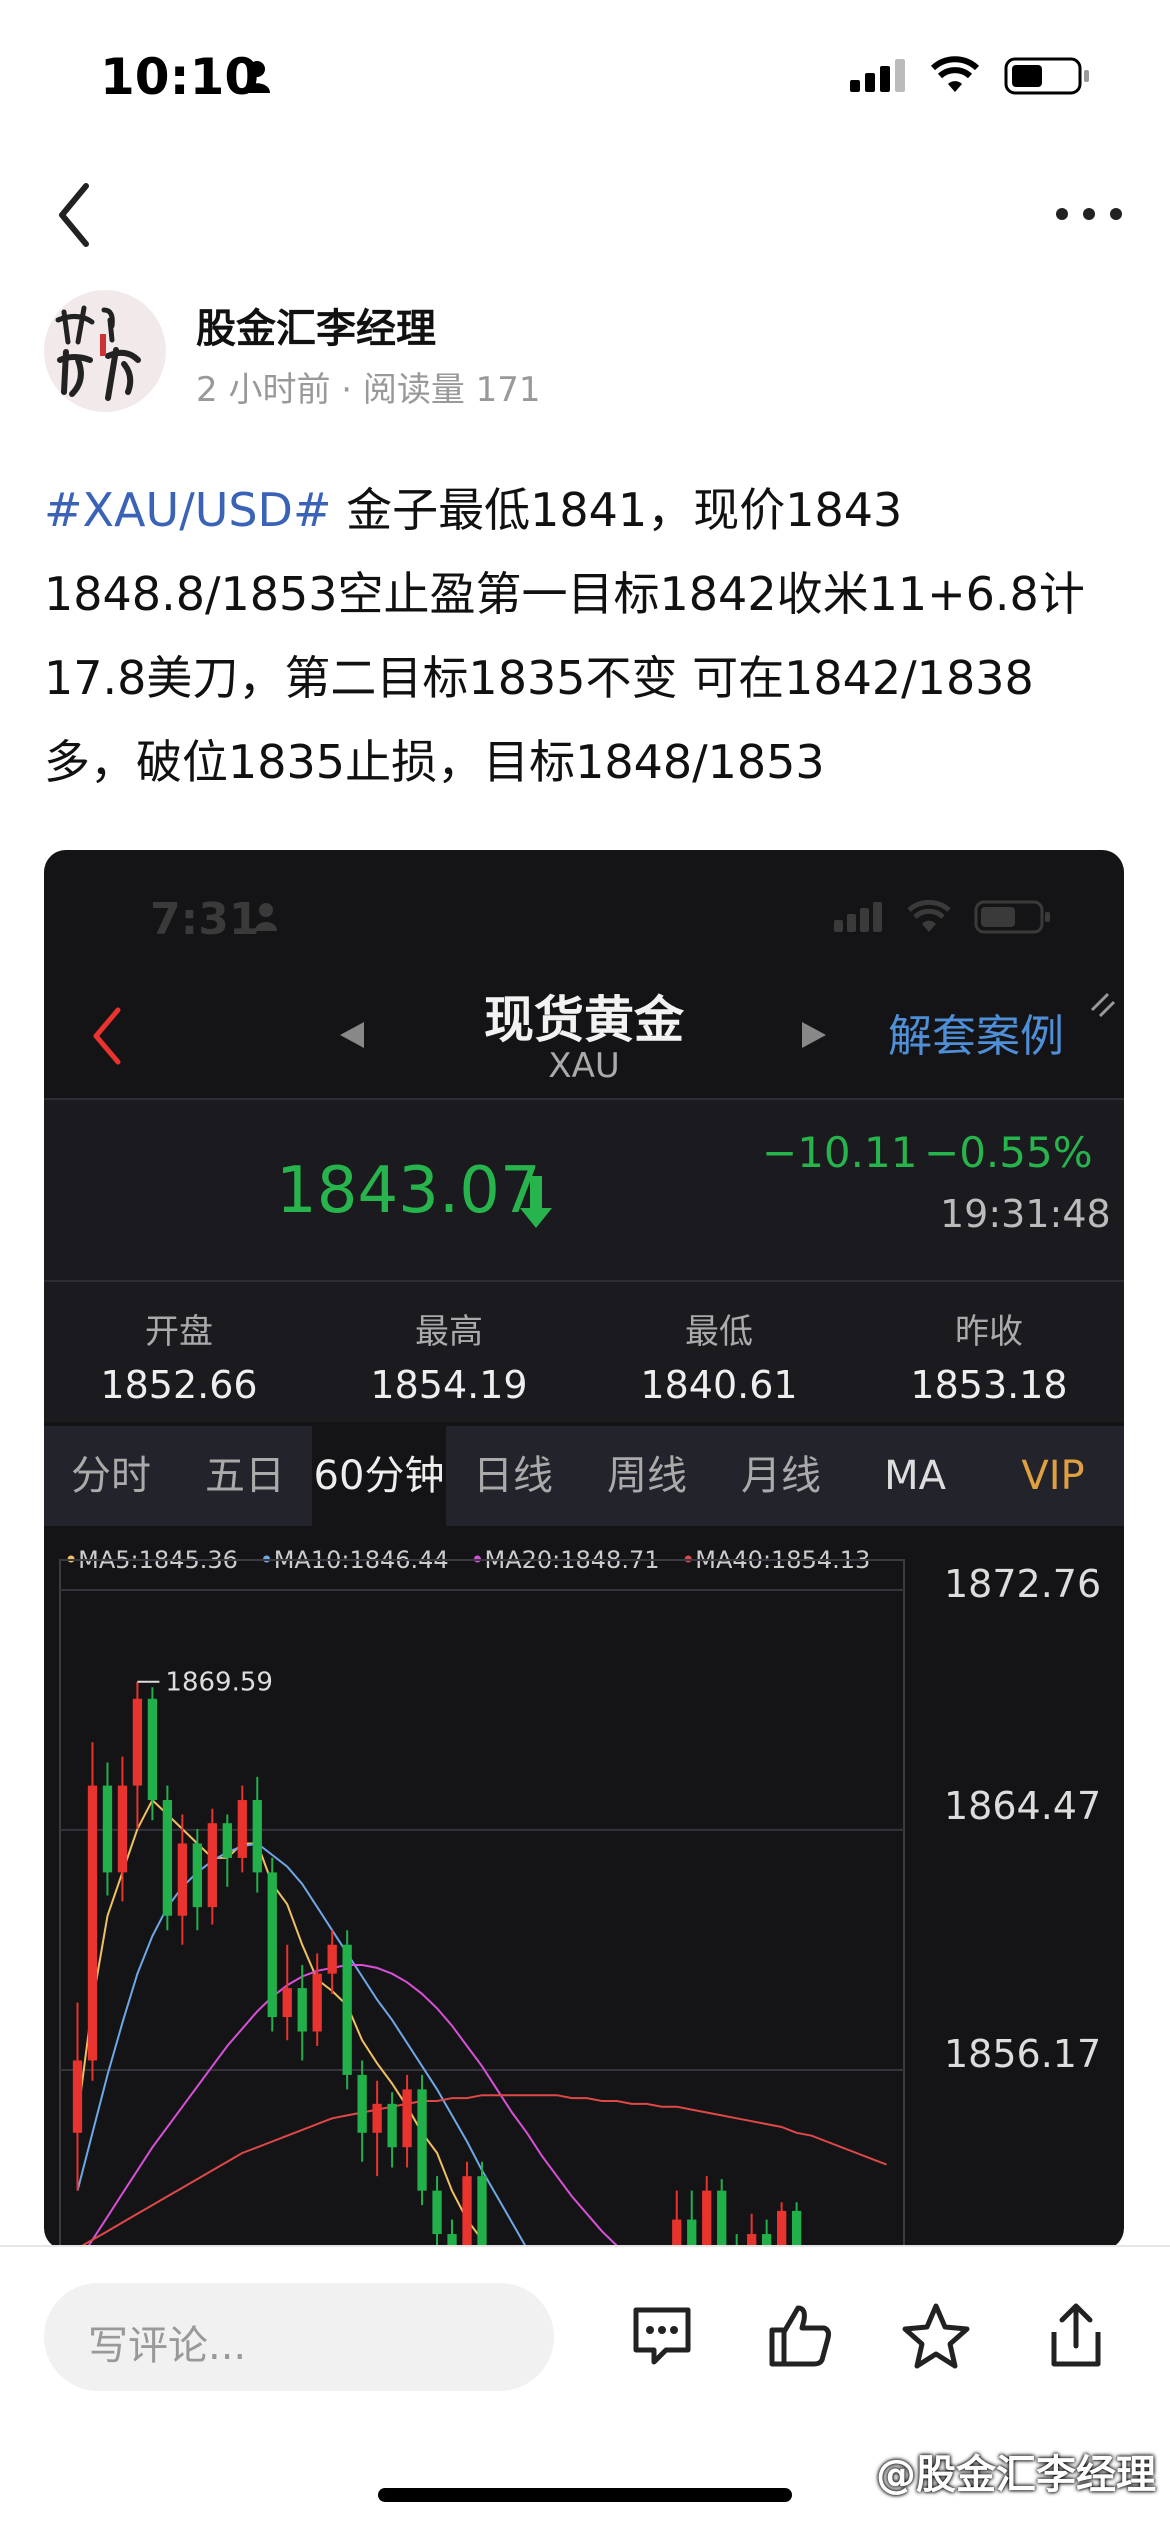  I want to click on more-icon, so click(1089, 214).